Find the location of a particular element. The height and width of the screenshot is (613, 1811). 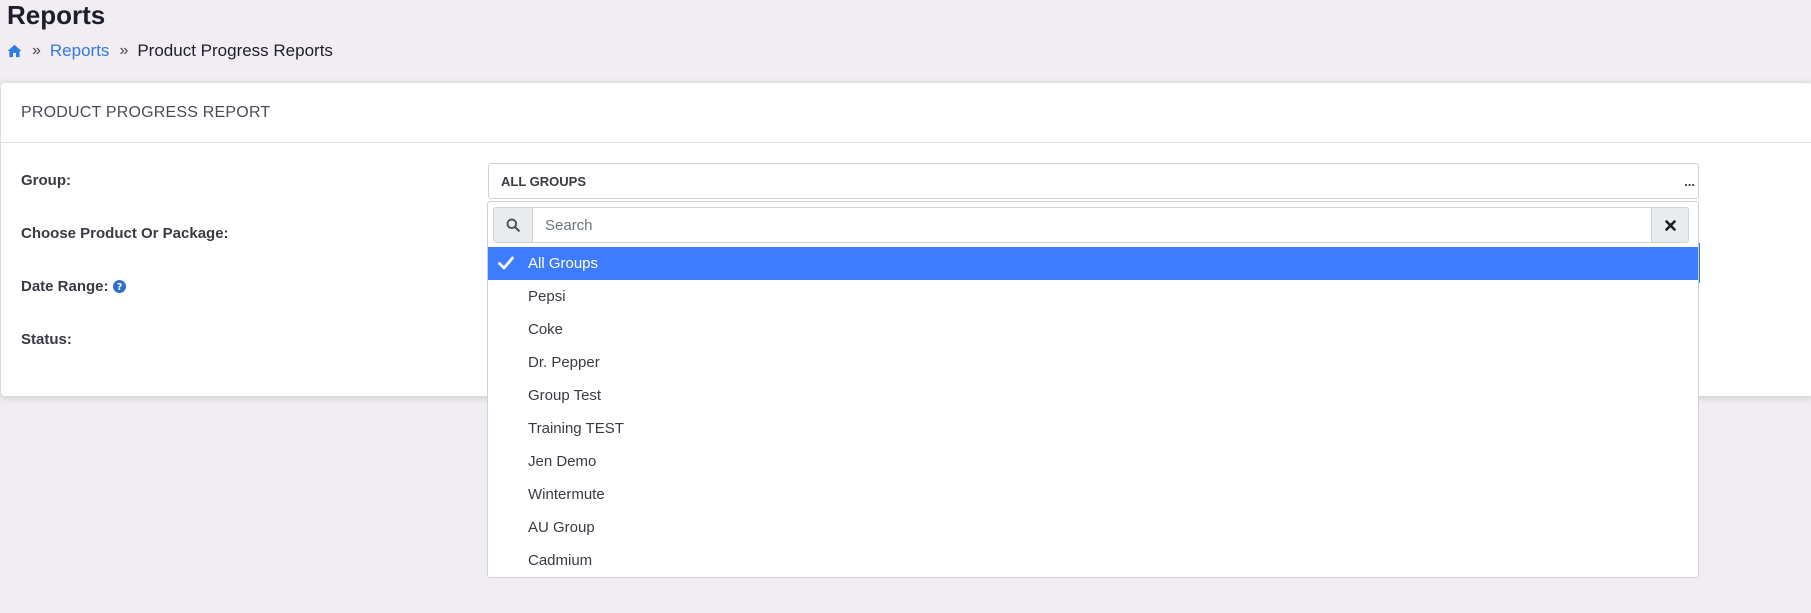

help-icon: ? is located at coordinates (119, 286).